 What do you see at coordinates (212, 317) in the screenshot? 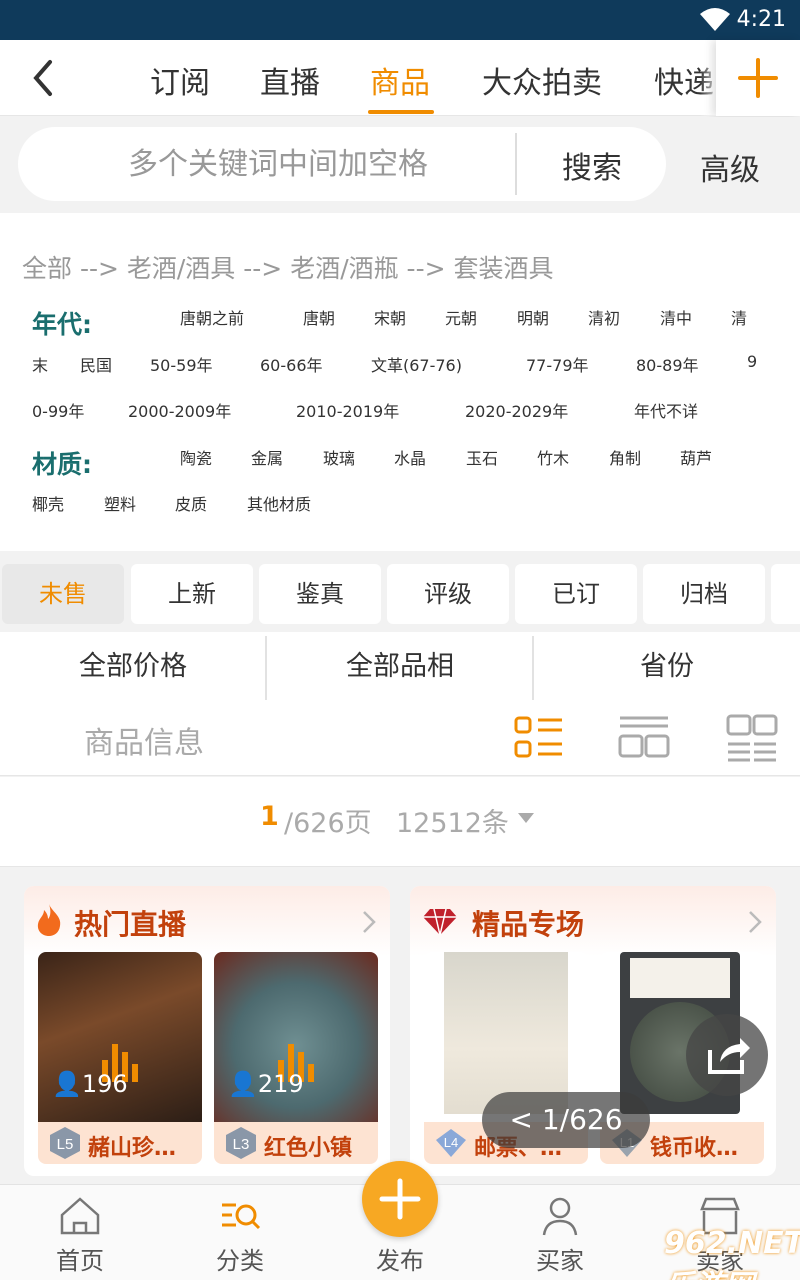
I see `era-item: 唐朝之前` at bounding box center [212, 317].